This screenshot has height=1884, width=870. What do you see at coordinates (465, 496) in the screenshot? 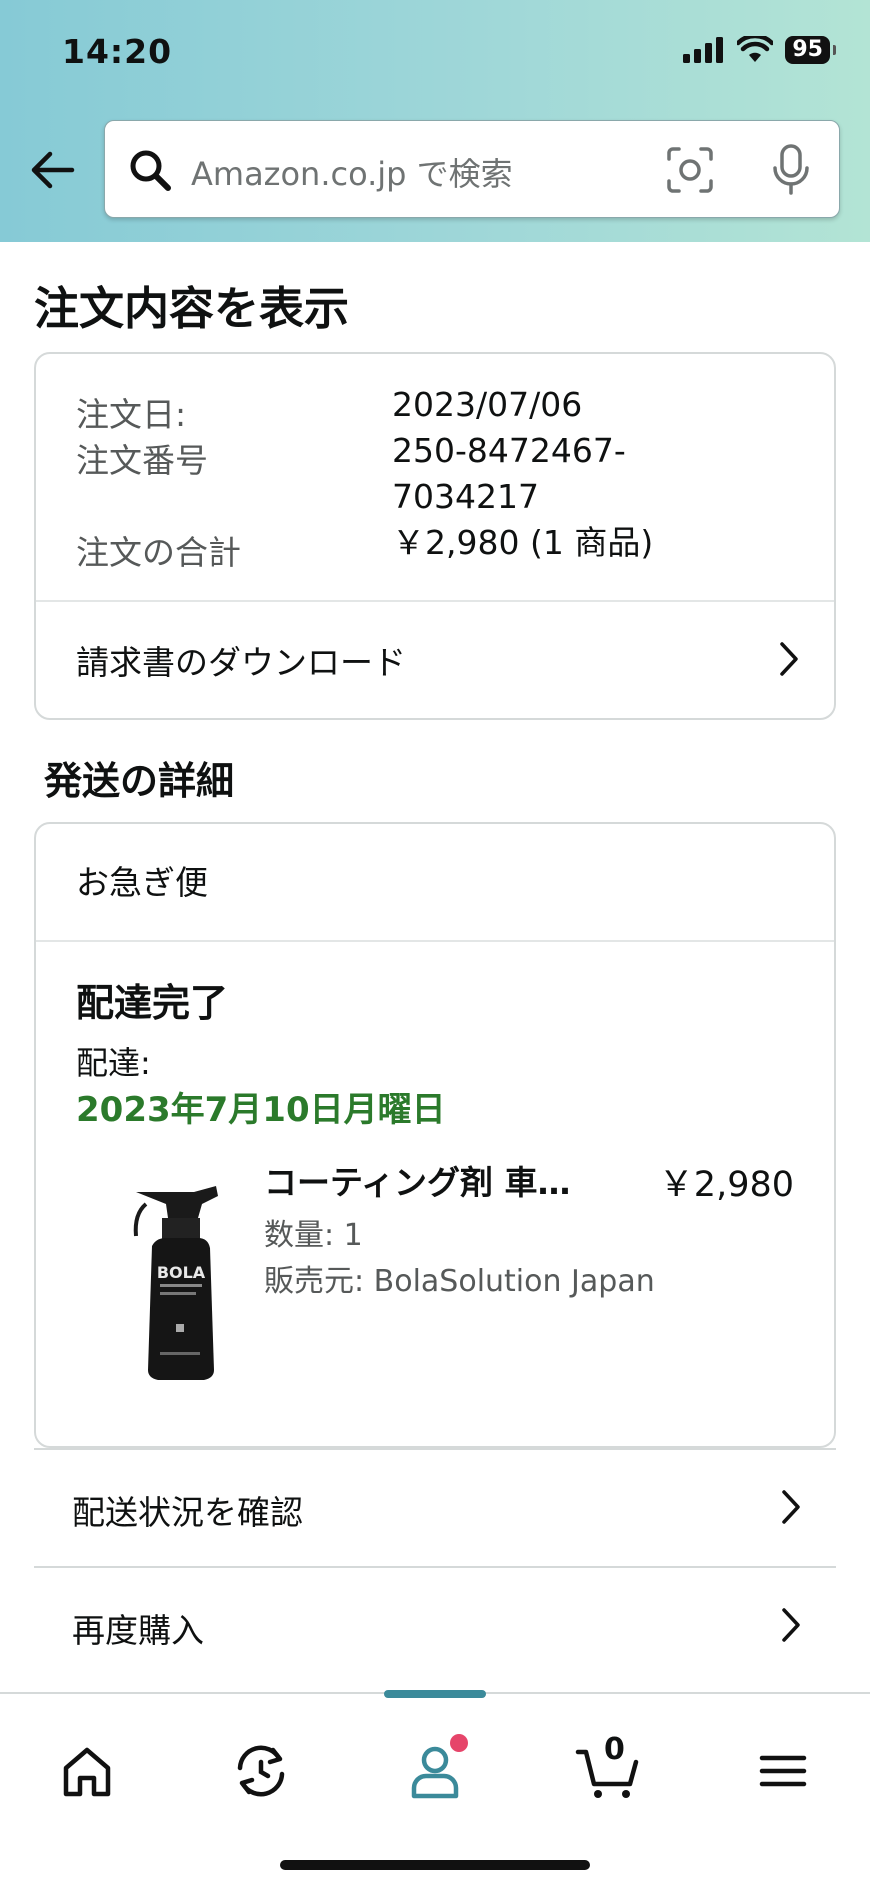
I see `order-number-value-line2: 7034217` at bounding box center [465, 496].